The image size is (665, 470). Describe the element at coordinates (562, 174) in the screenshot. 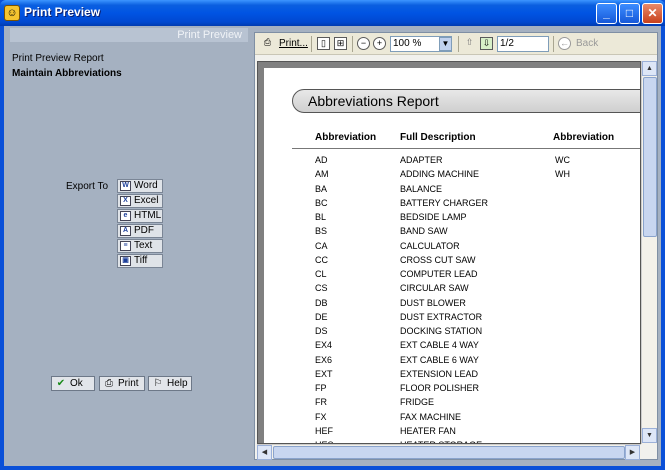

I see `row-abbreviation-2: WH` at that location.